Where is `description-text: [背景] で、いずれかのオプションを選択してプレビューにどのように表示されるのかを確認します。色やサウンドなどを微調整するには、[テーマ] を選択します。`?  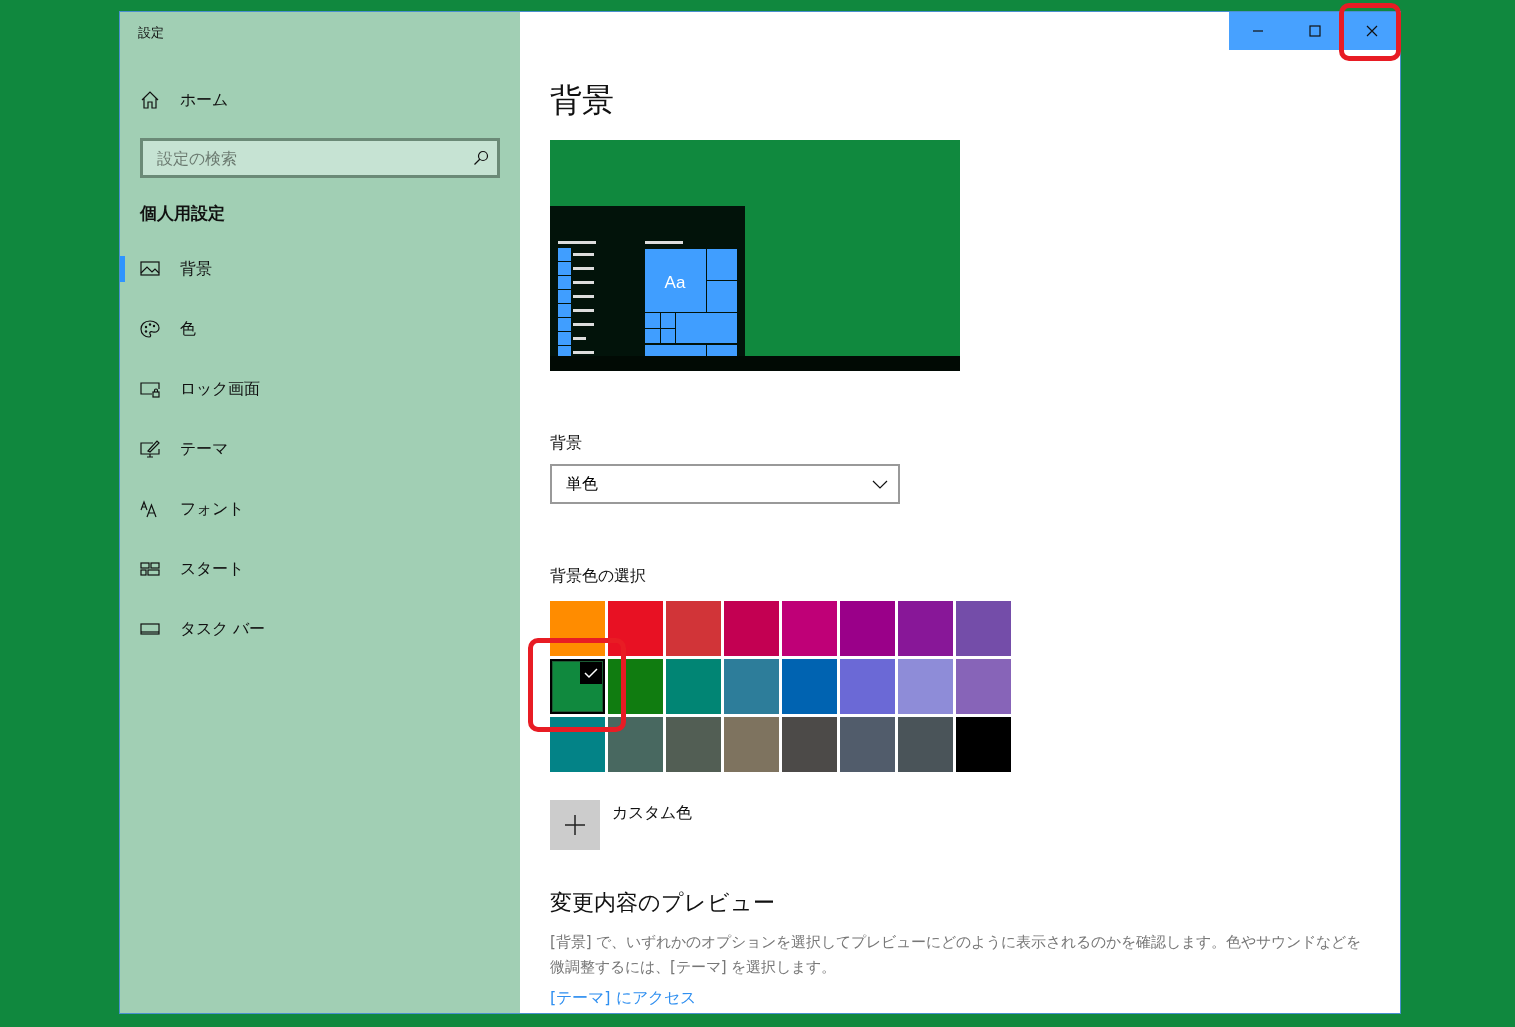 description-text: [背景] で、いずれかのオプションを選択してプレビューにどのように表示されるのかを確認します。色やサウンドなどを微調整するには、[テーマ] を選択します。 is located at coordinates (956, 955).